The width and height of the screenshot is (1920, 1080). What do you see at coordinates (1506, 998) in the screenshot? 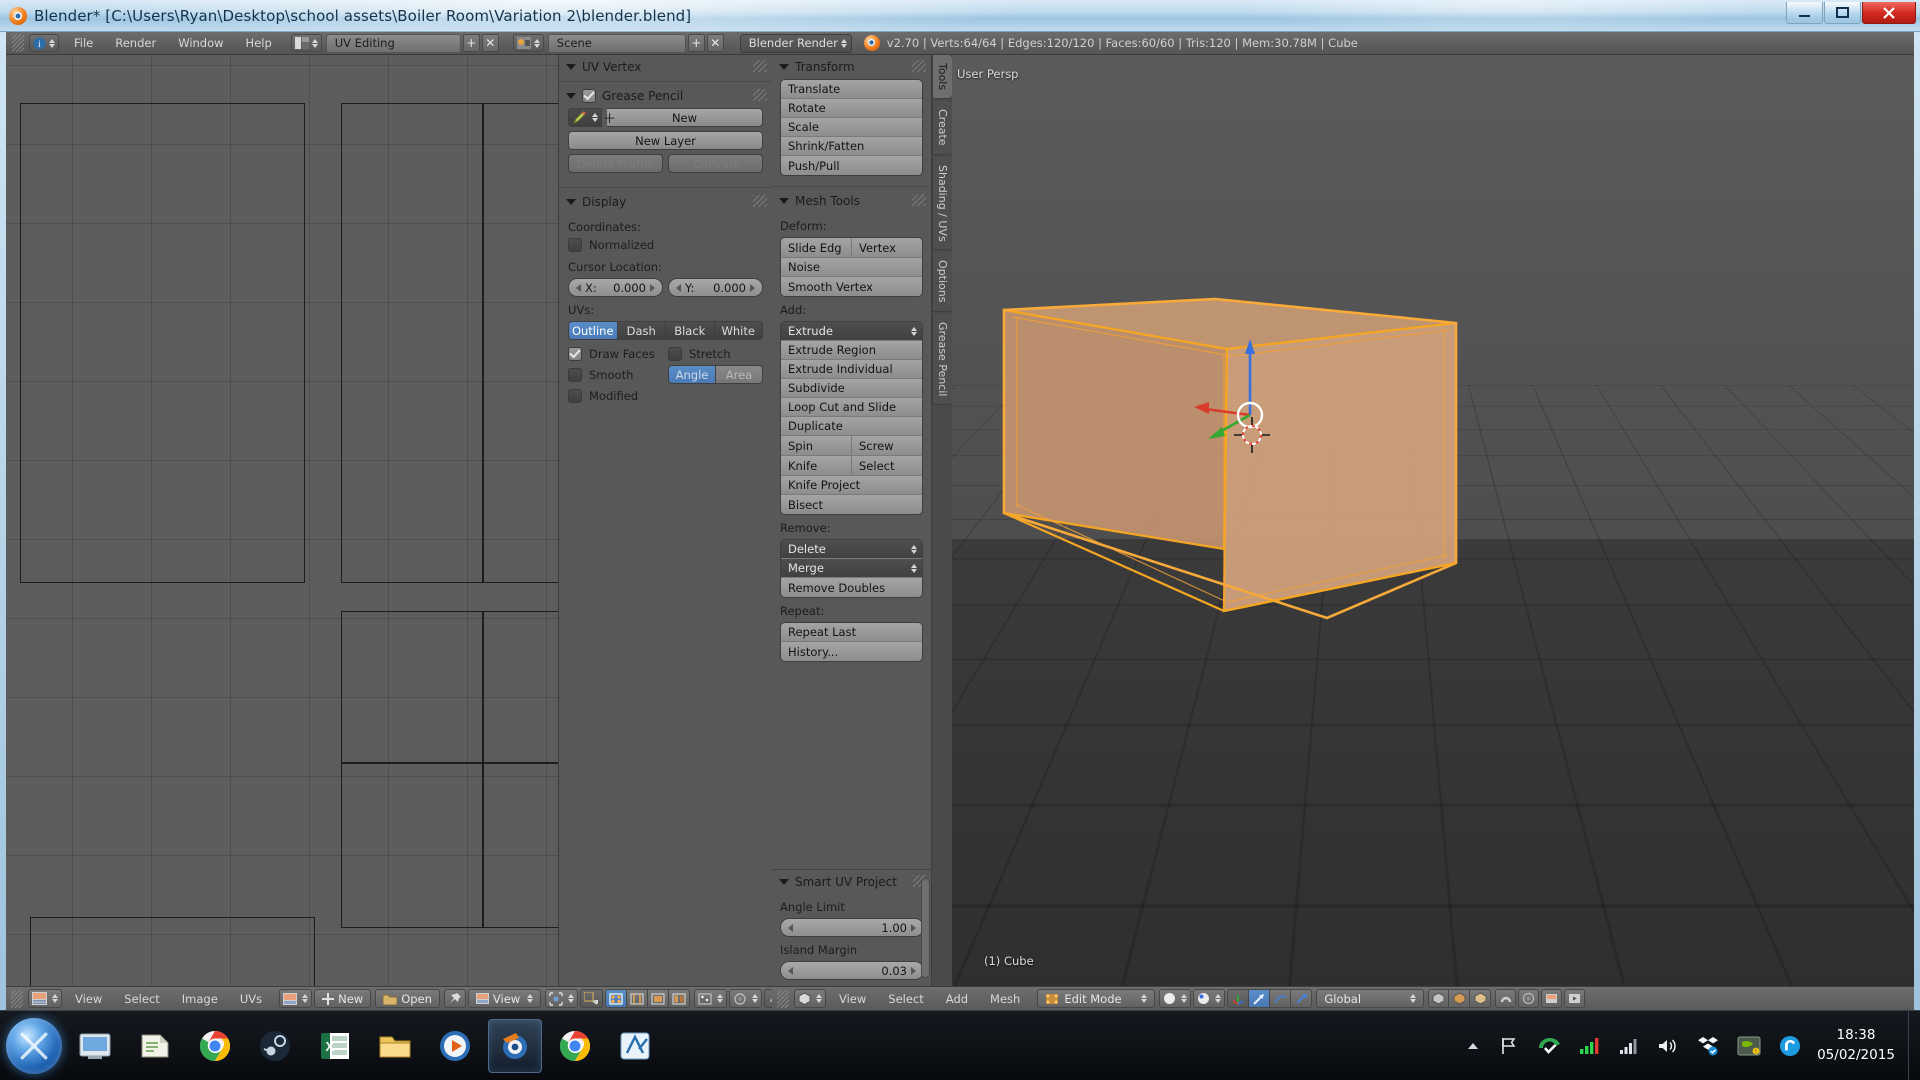
I see `snap-magnet-icon` at bounding box center [1506, 998].